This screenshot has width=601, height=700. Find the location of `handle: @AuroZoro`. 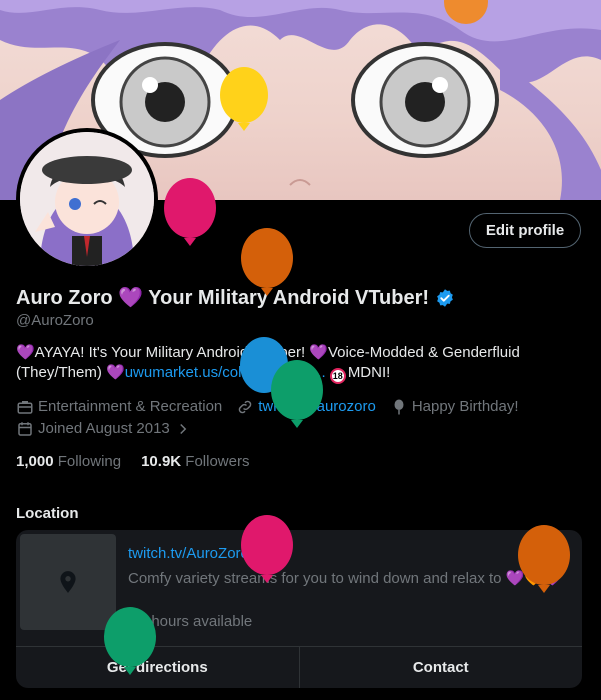

handle: @AuroZoro is located at coordinates (55, 320).